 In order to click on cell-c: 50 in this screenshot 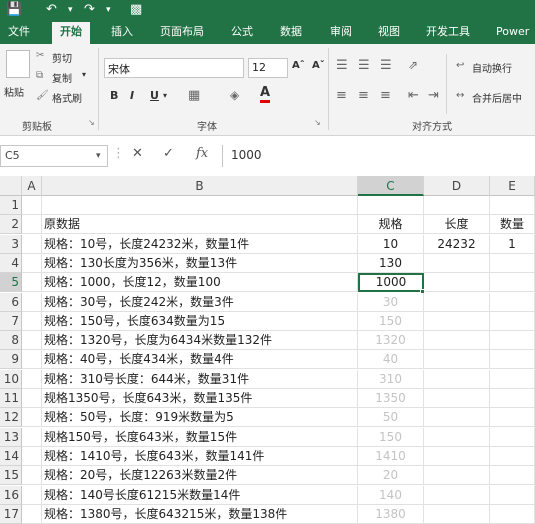, I will do `click(391, 418)`.